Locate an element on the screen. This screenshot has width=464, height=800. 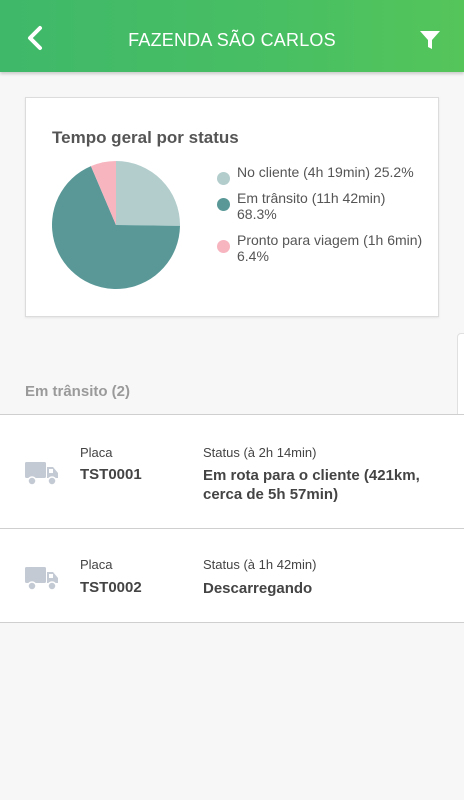
filter-button is located at coordinates (430, 40).